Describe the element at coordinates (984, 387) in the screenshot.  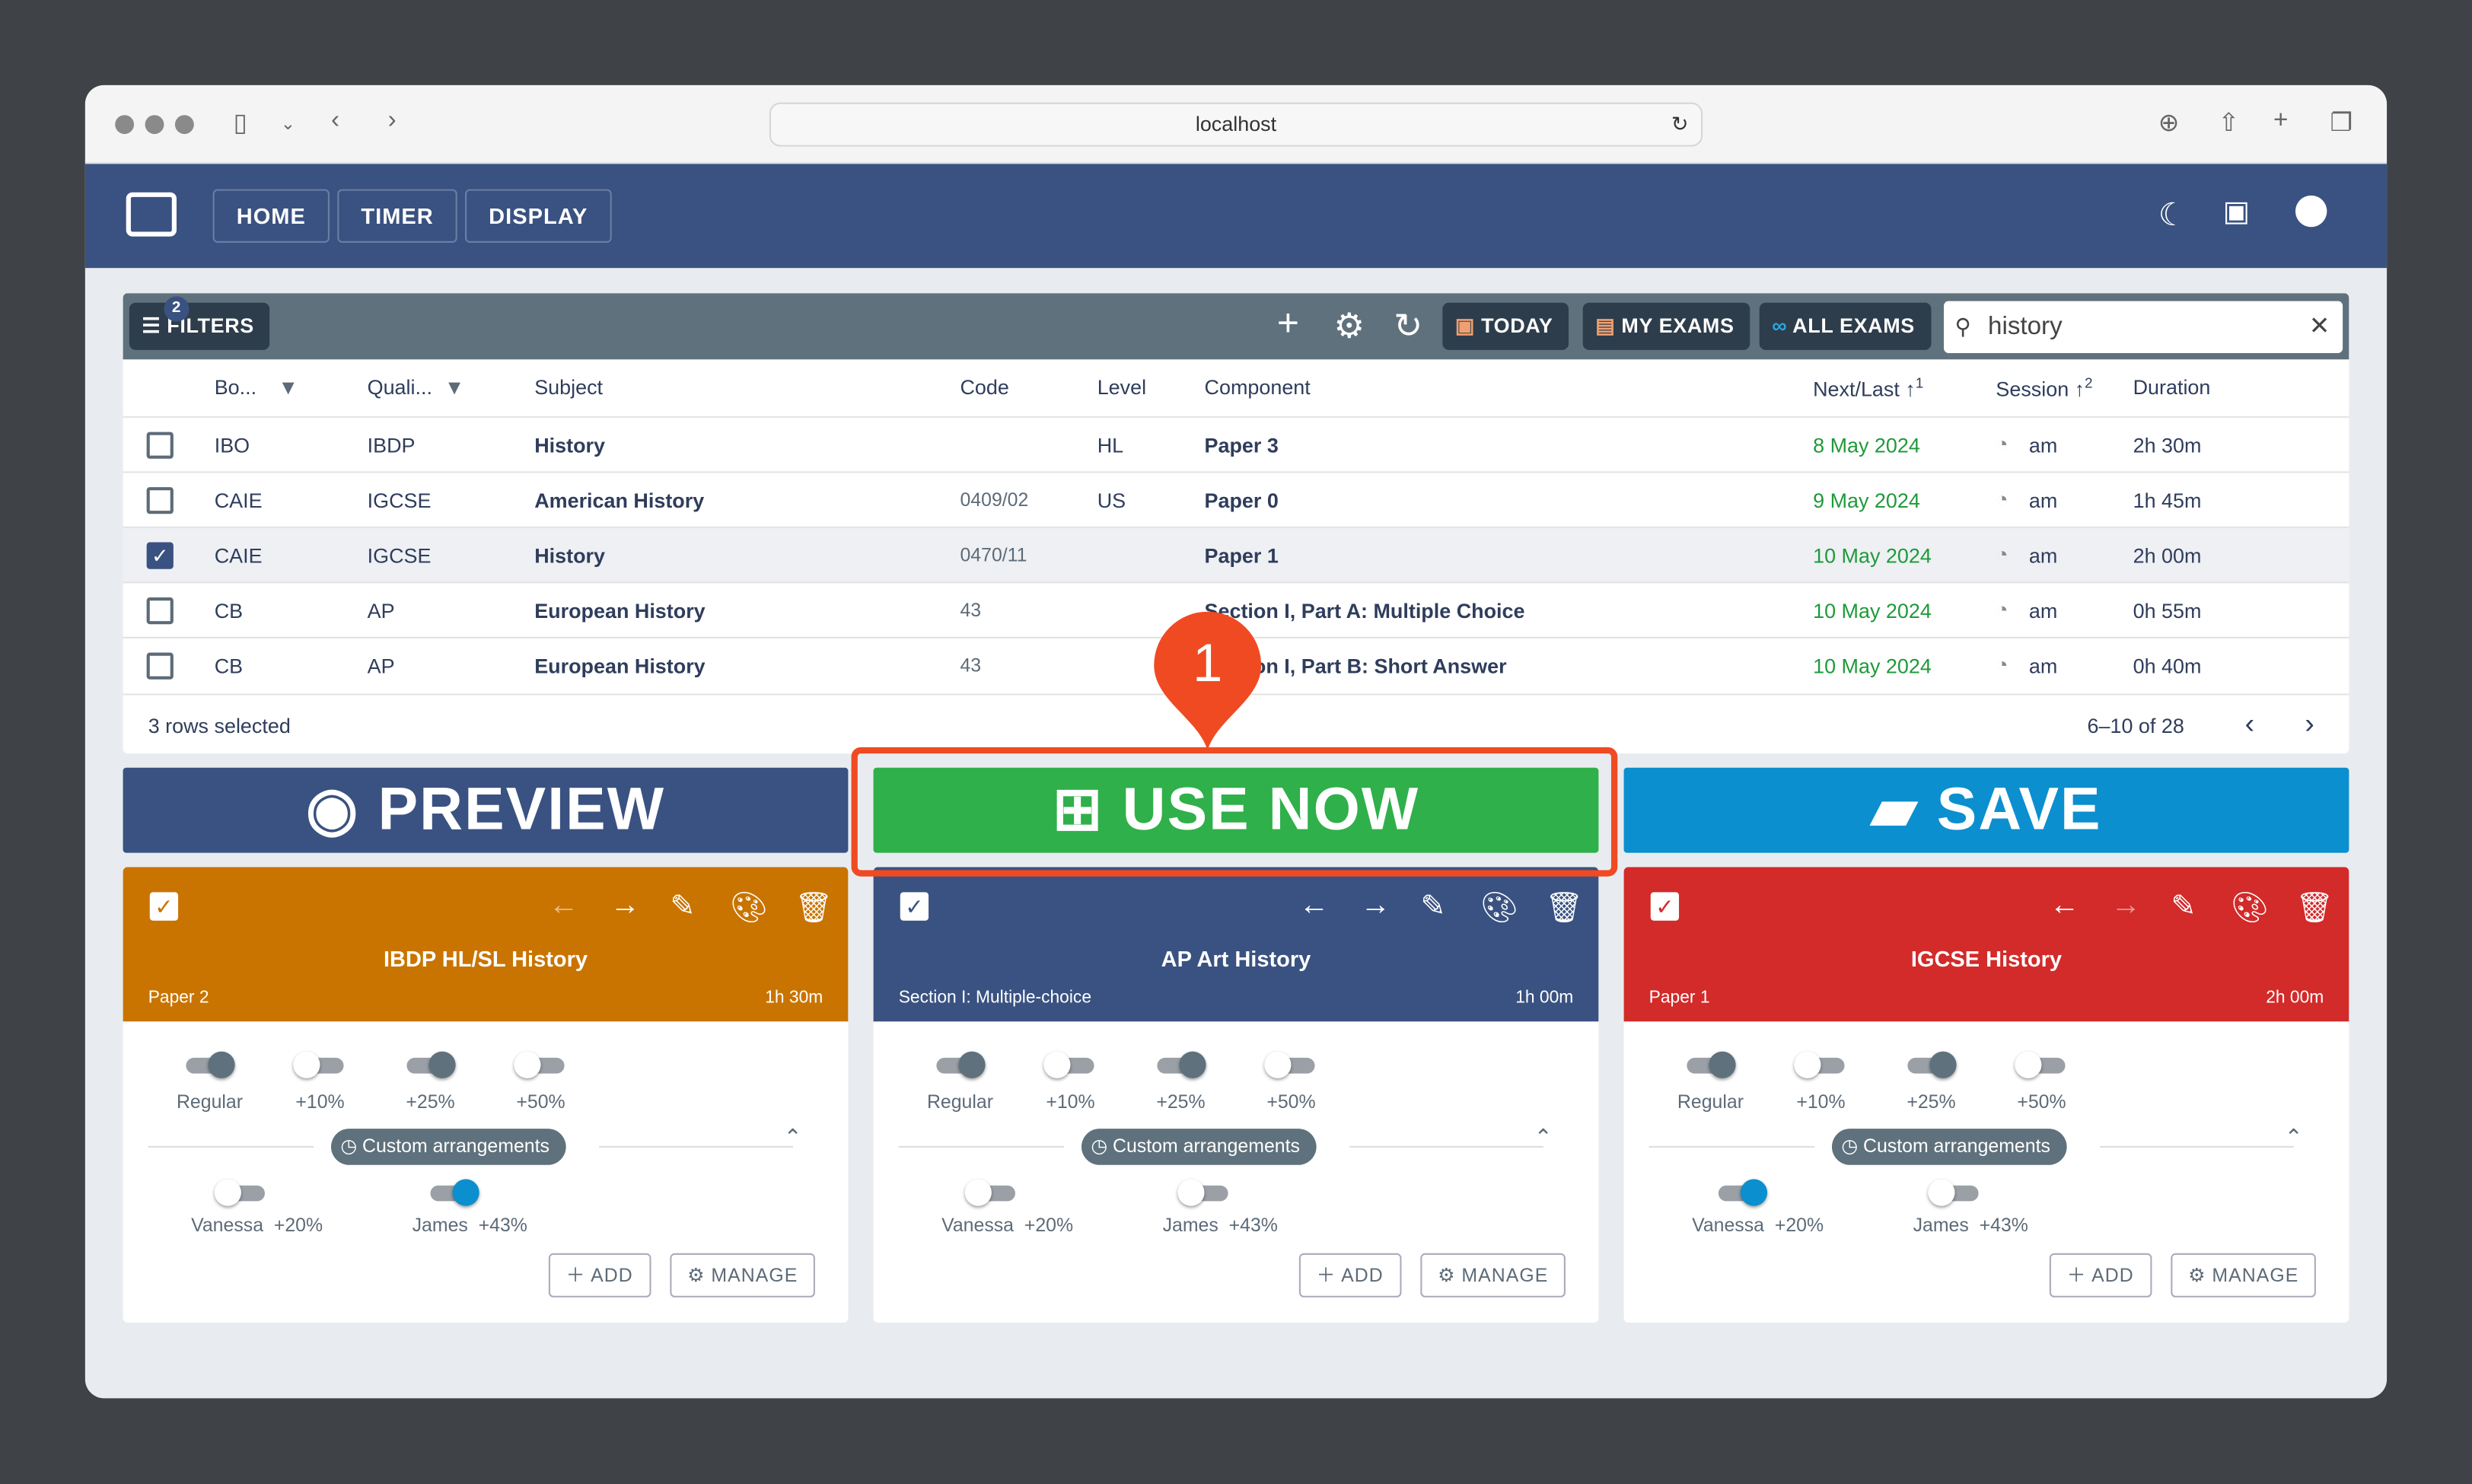
I see `col-code: Code` at that location.